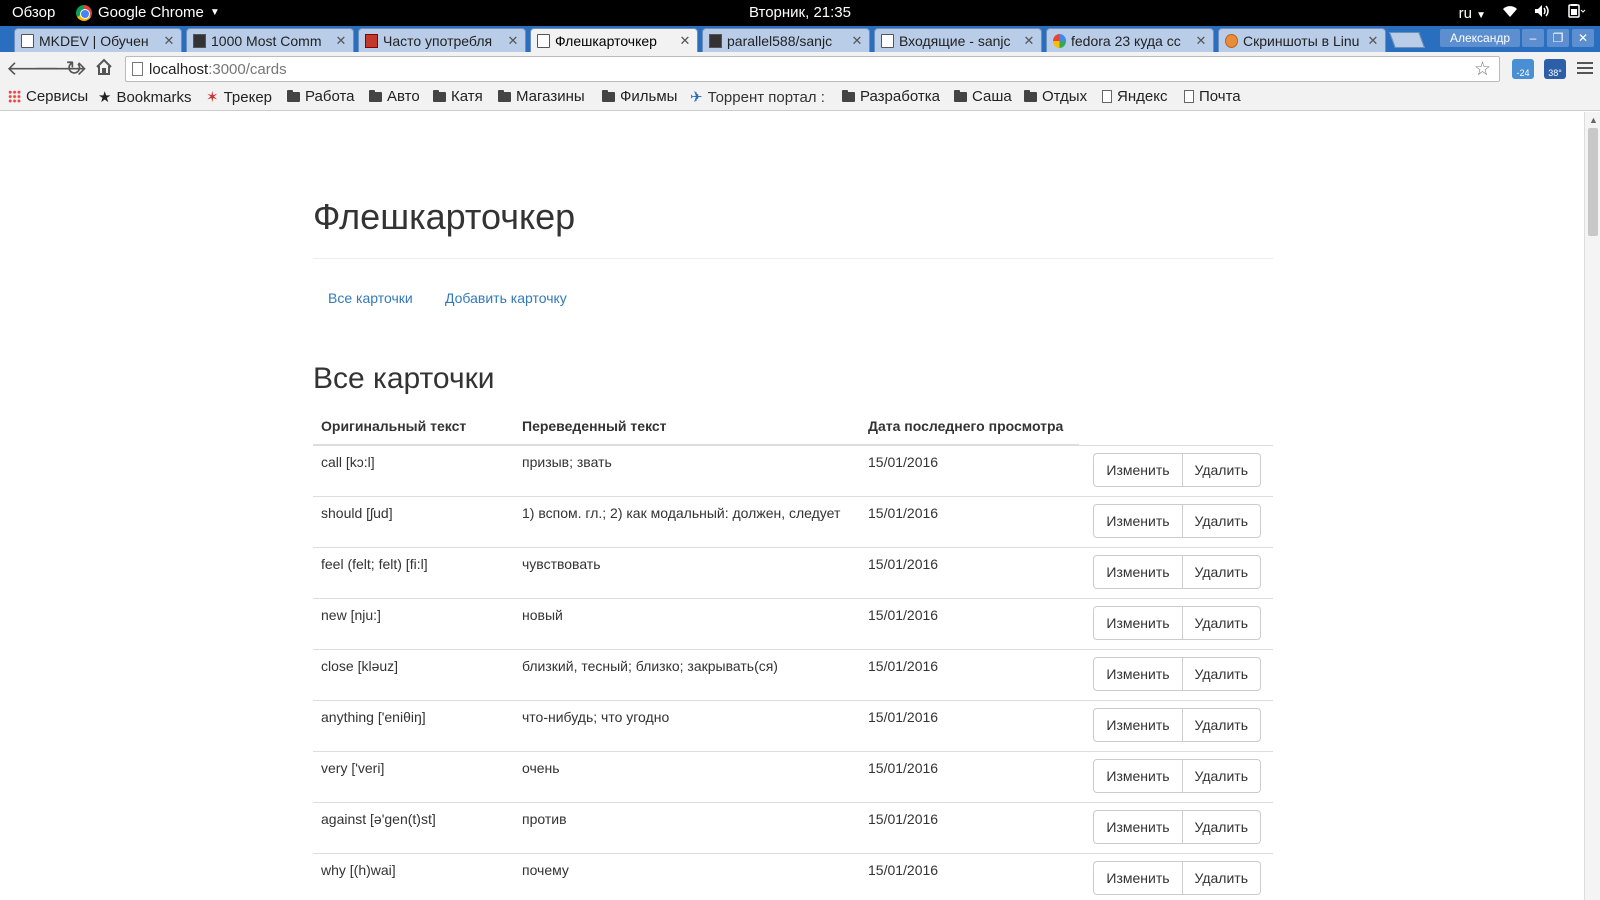 Image resolution: width=1600 pixels, height=900 pixels. I want to click on app-menu: Google Chrome ▼, so click(148, 12).